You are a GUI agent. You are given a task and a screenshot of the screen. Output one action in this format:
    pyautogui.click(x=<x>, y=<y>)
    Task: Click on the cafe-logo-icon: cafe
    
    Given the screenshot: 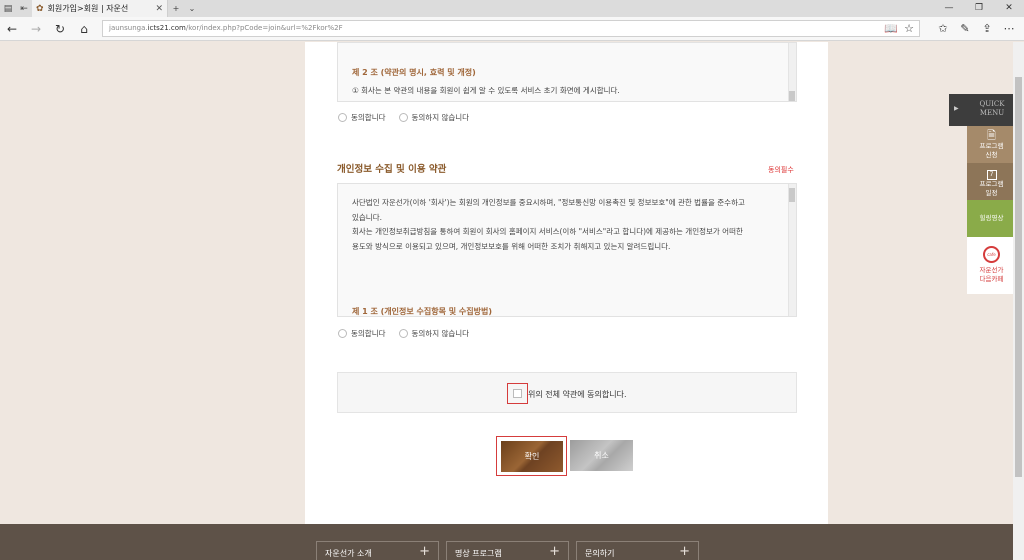 What is the action you would take?
    pyautogui.click(x=991, y=254)
    